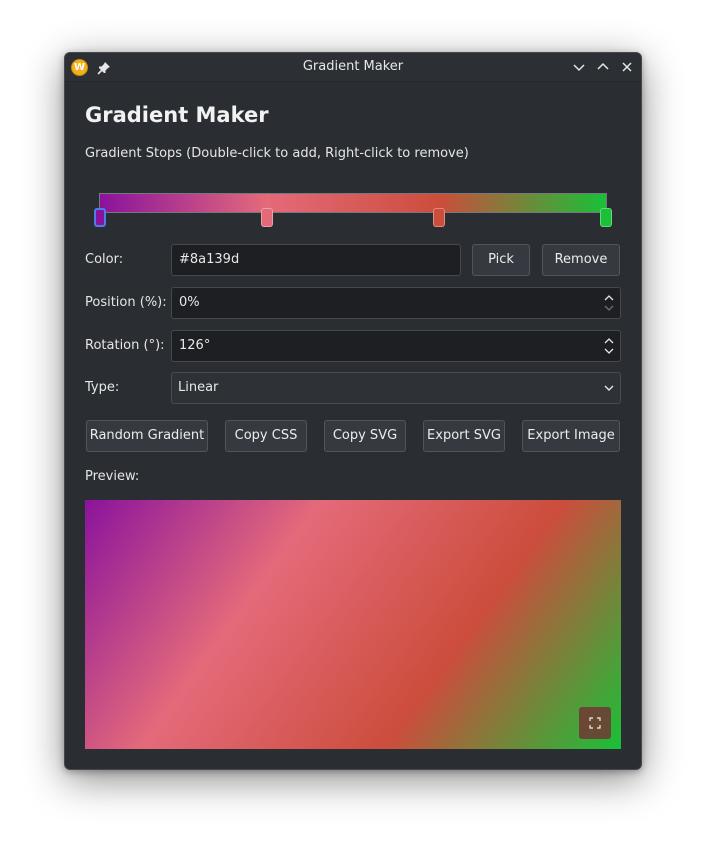 The height and width of the screenshot is (846, 706). I want to click on rotation-spinbox: 126°, so click(396, 346).